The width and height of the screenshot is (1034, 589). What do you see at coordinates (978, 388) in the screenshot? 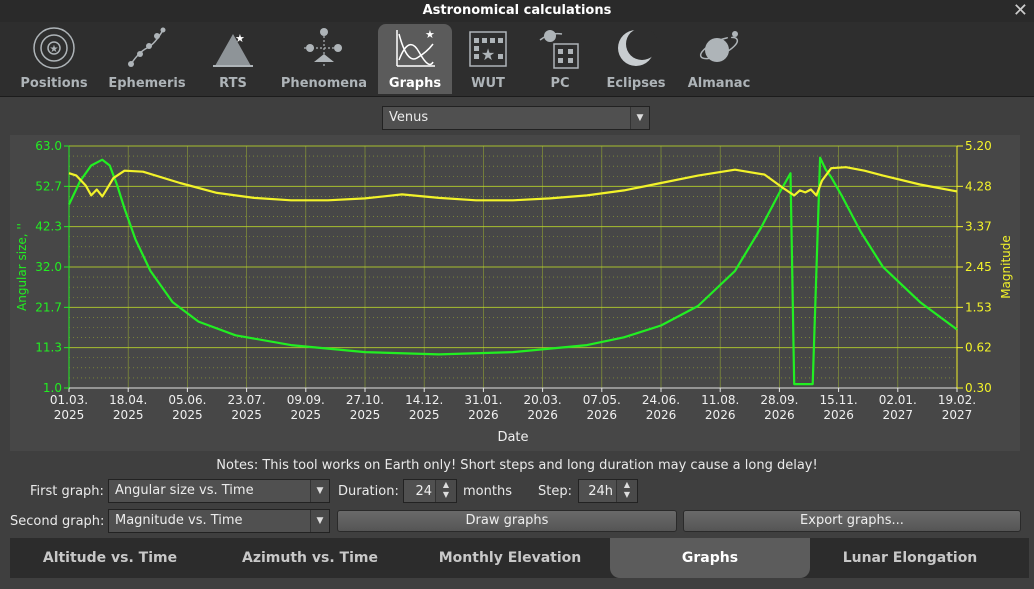
I see `y2-tick-label: 0.30` at bounding box center [978, 388].